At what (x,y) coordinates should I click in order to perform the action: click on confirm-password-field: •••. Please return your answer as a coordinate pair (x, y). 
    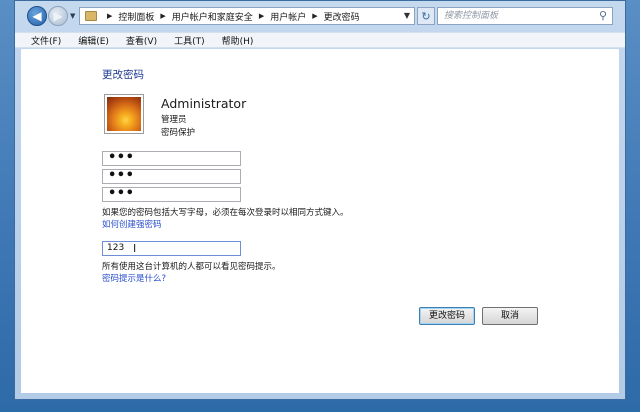
    Looking at the image, I should click on (171, 194).